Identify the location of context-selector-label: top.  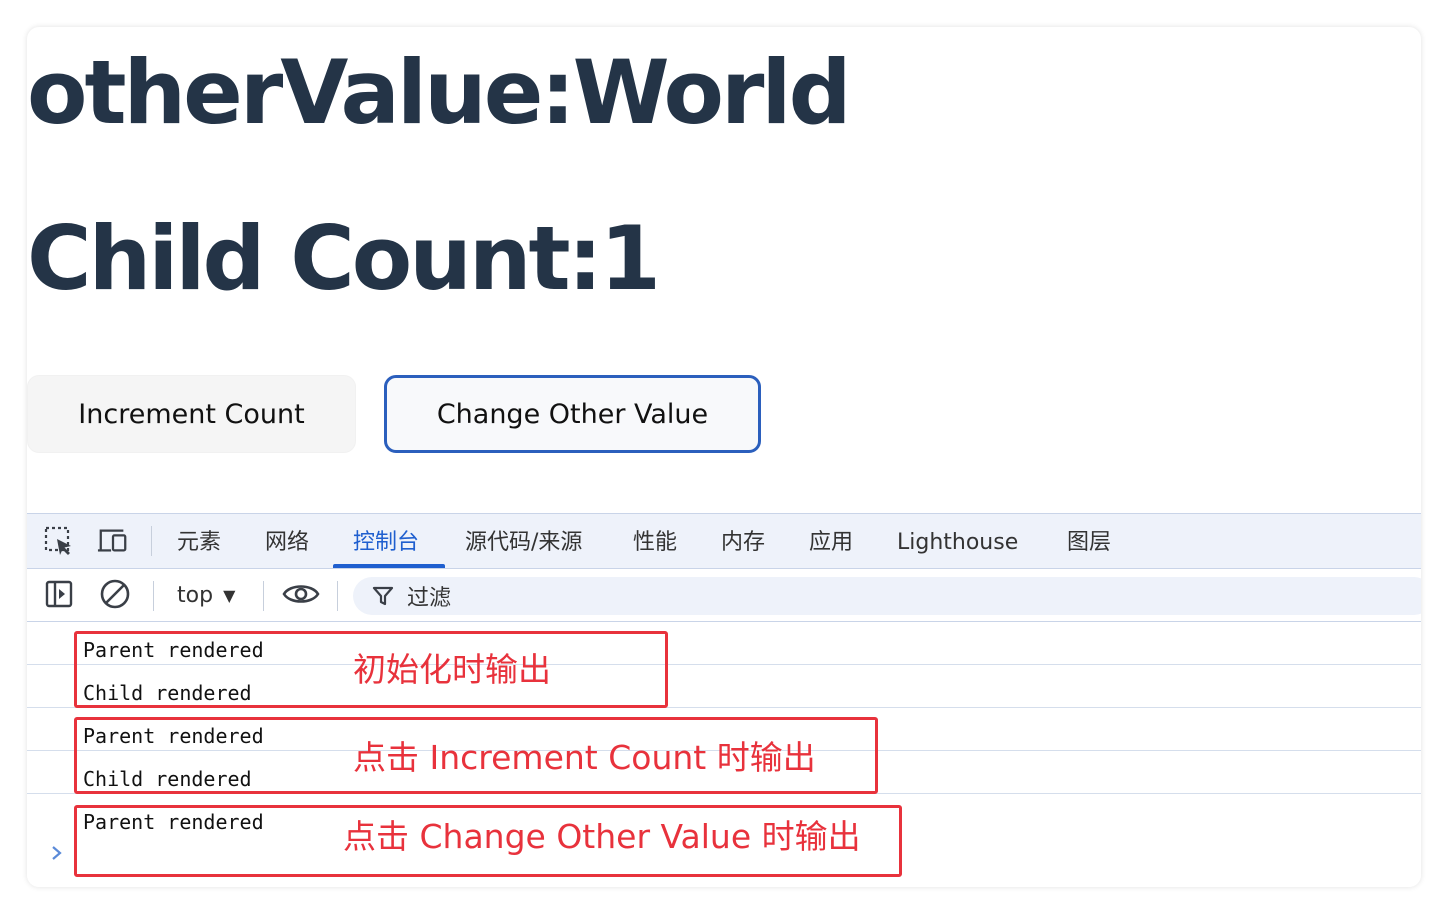
(195, 595).